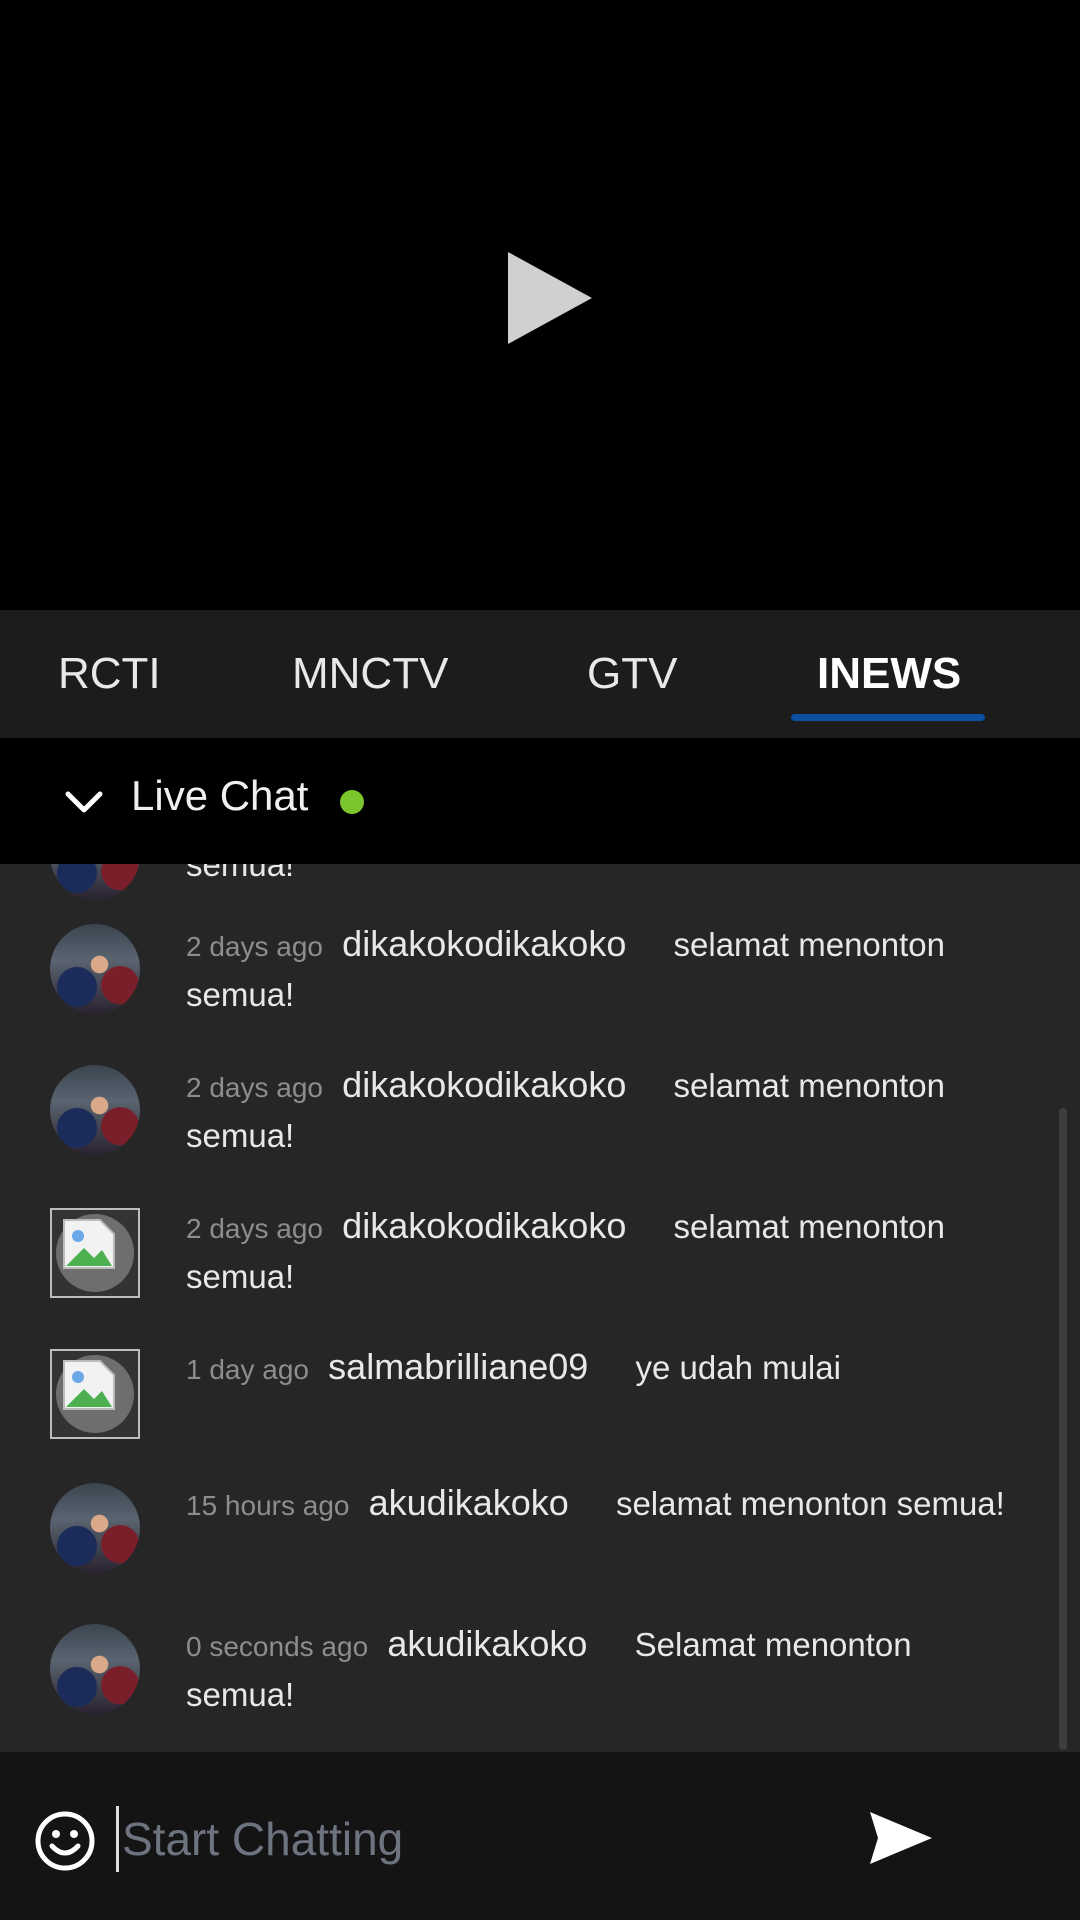  What do you see at coordinates (117, 1839) in the screenshot?
I see `text-caret` at bounding box center [117, 1839].